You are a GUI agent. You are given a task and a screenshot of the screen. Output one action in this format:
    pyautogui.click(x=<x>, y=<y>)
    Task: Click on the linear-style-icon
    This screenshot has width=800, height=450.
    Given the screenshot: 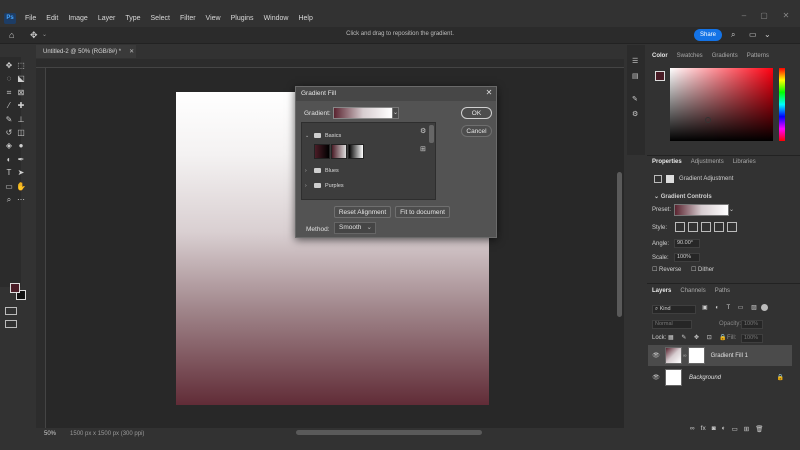 What is the action you would take?
    pyautogui.click(x=680, y=227)
    